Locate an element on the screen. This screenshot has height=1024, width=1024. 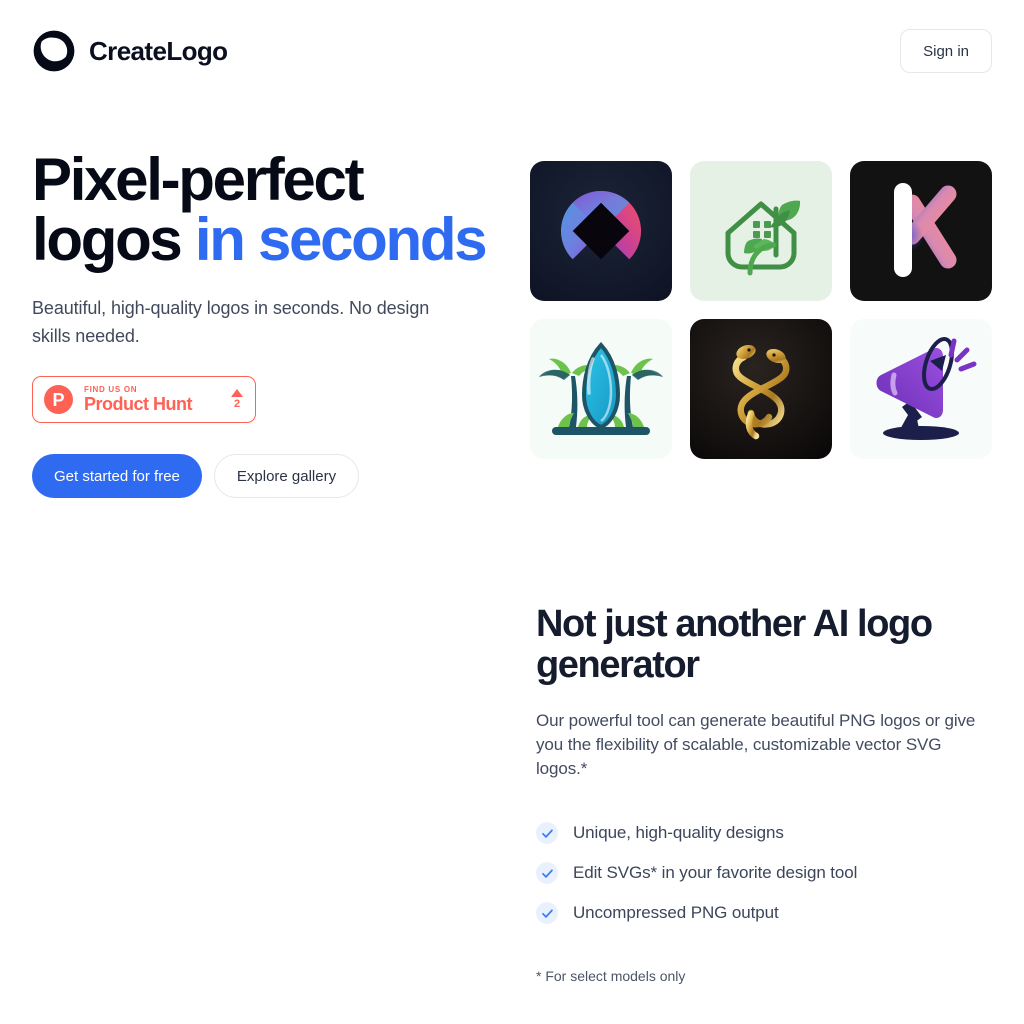
list-item: Uncompressed PNG output is located at coordinates (764, 913).